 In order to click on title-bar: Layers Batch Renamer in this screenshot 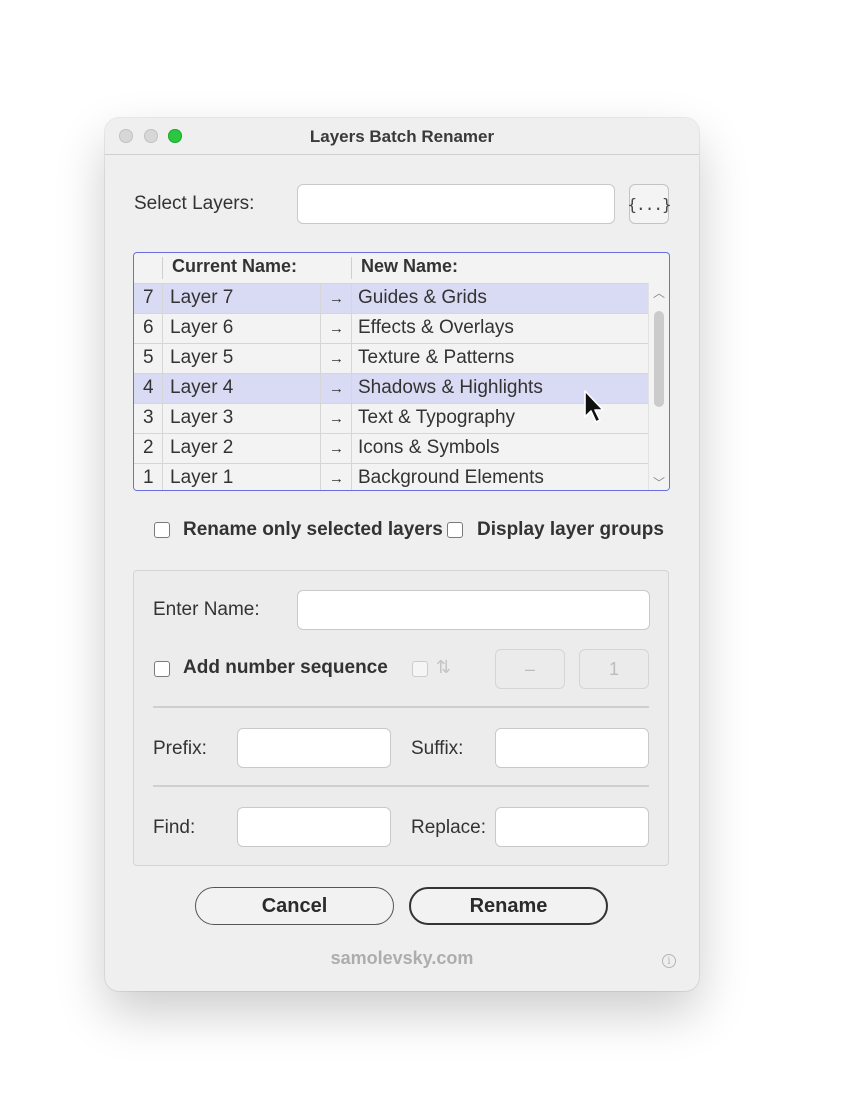, I will do `click(402, 136)`.